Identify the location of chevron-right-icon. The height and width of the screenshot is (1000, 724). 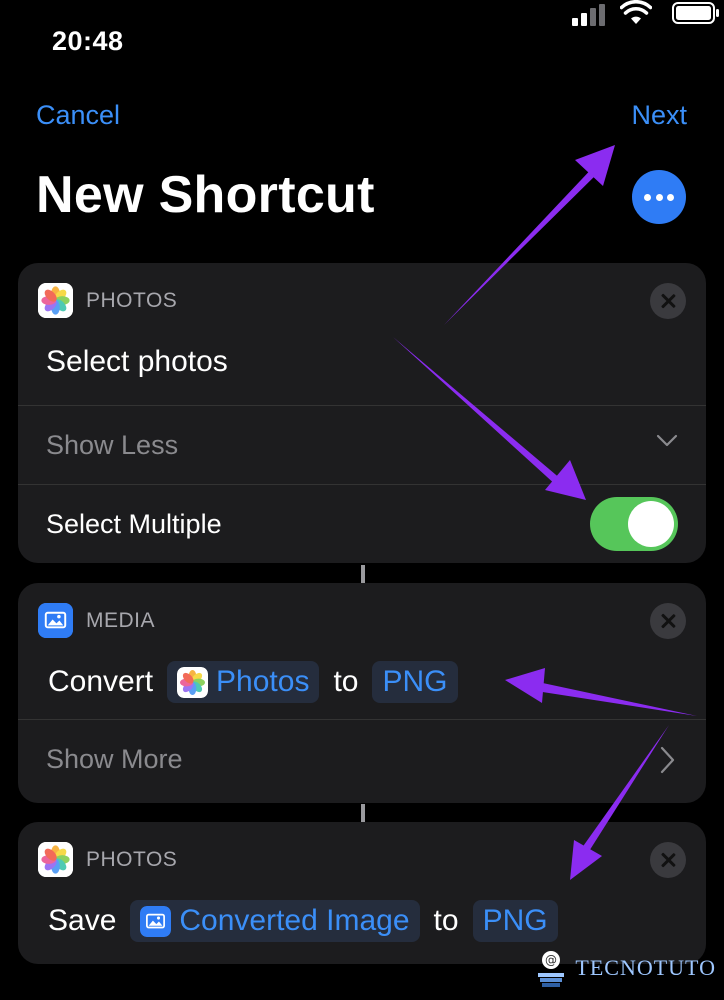
(667, 760).